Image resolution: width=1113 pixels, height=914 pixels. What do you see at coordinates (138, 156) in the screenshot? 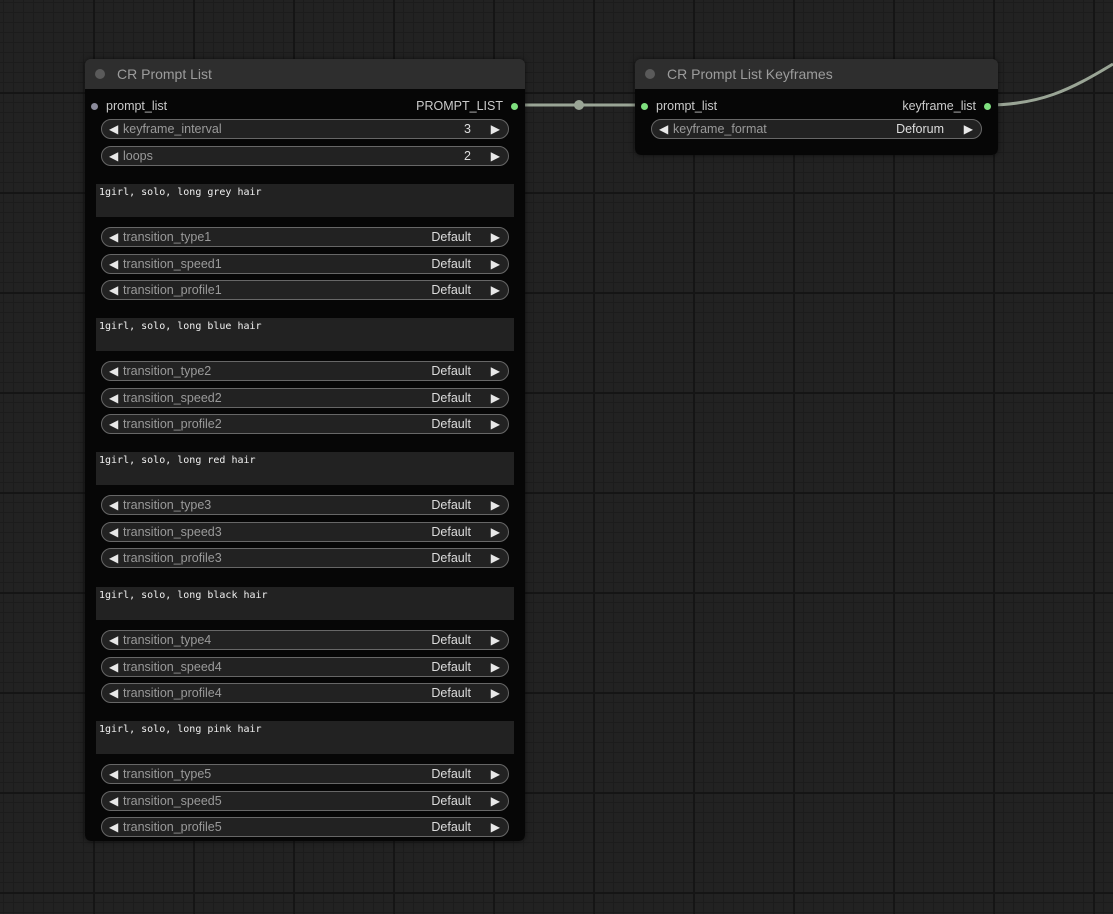
I see `widget-label: loops` at bounding box center [138, 156].